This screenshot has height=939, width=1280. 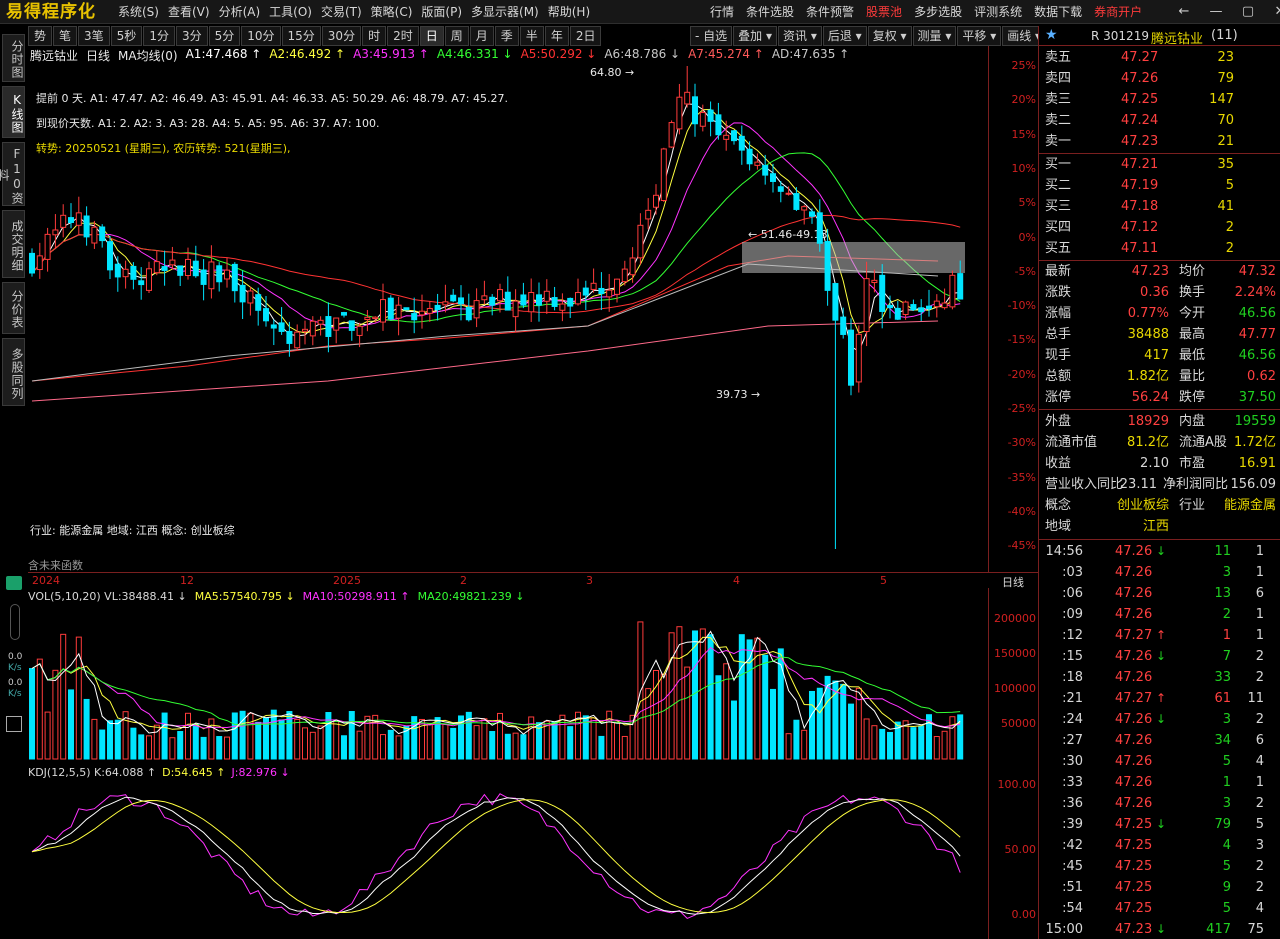 What do you see at coordinates (431, 36) in the screenshot?
I see `period-button-12: 日` at bounding box center [431, 36].